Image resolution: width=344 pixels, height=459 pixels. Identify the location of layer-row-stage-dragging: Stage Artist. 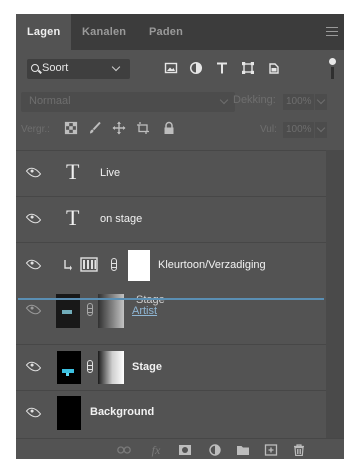
(171, 311).